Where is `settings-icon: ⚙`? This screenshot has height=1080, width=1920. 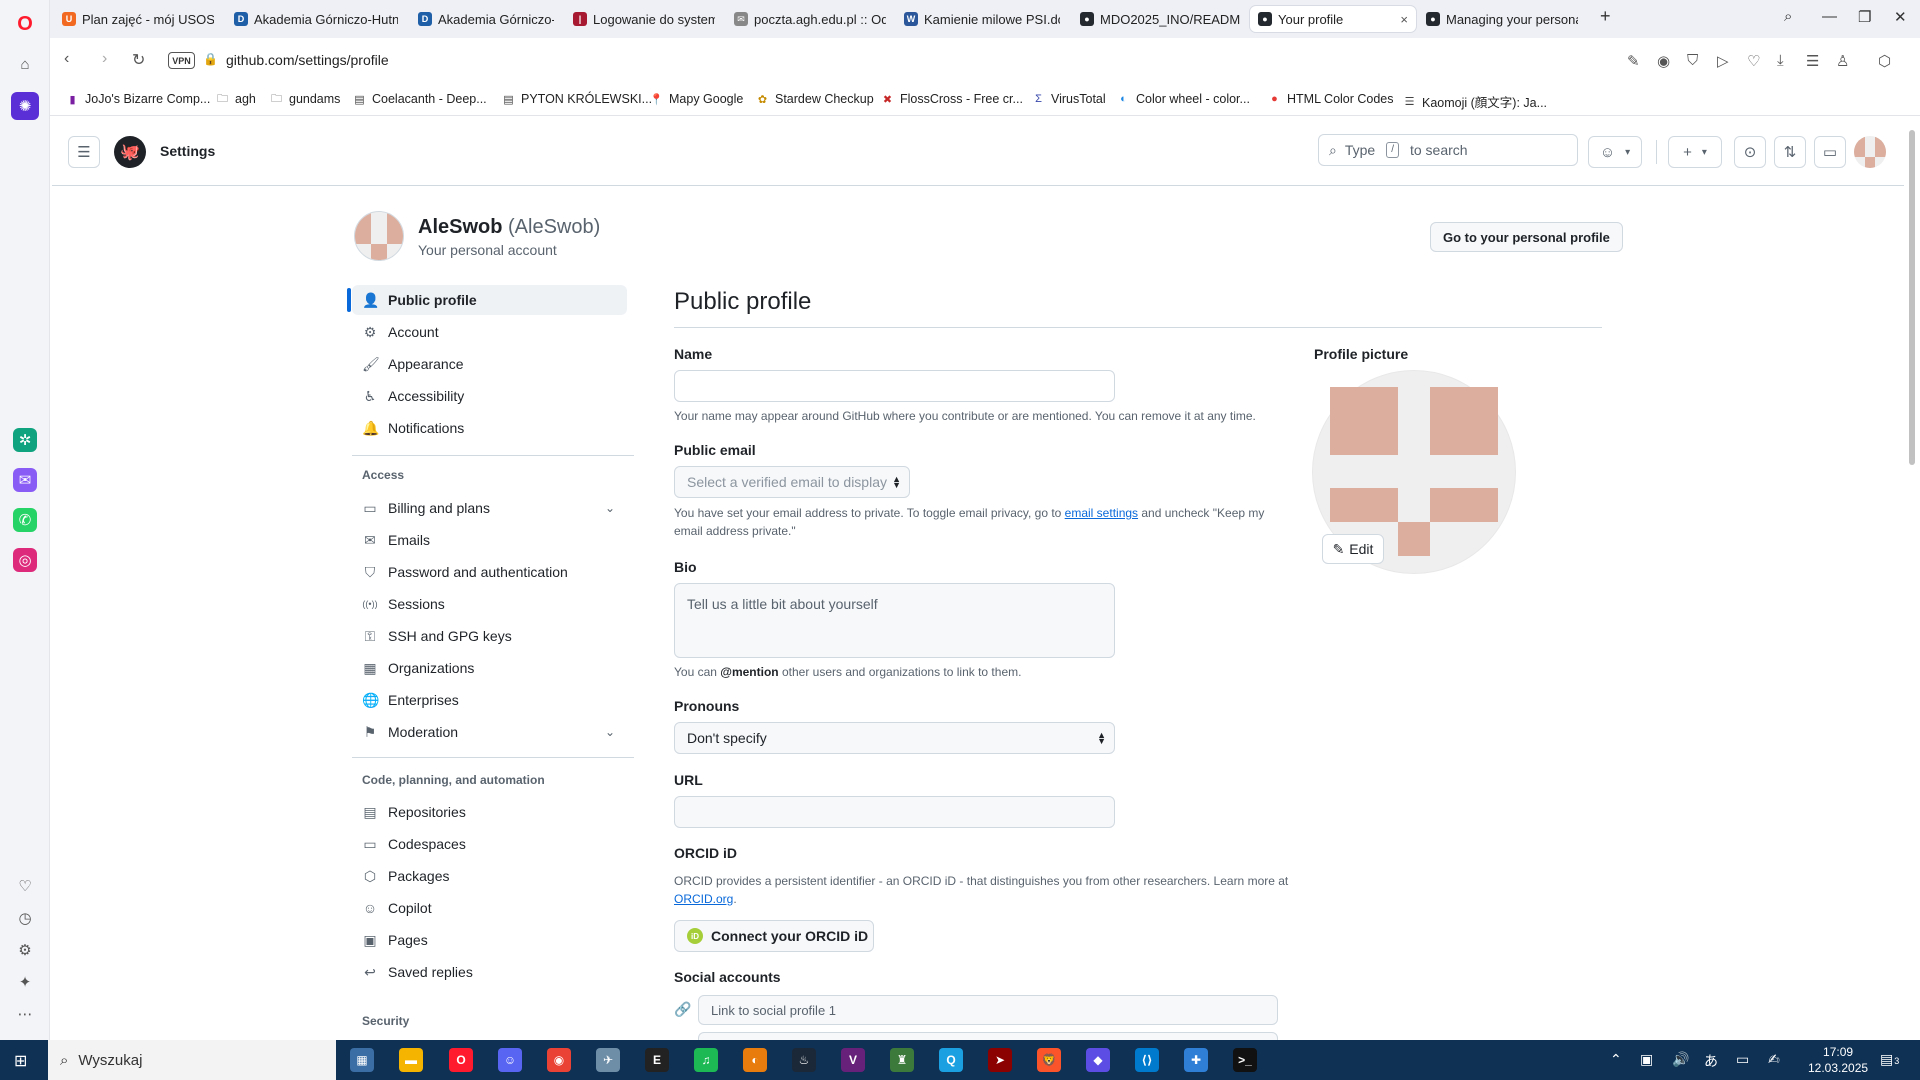
settings-icon: ⚙ is located at coordinates (25, 950).